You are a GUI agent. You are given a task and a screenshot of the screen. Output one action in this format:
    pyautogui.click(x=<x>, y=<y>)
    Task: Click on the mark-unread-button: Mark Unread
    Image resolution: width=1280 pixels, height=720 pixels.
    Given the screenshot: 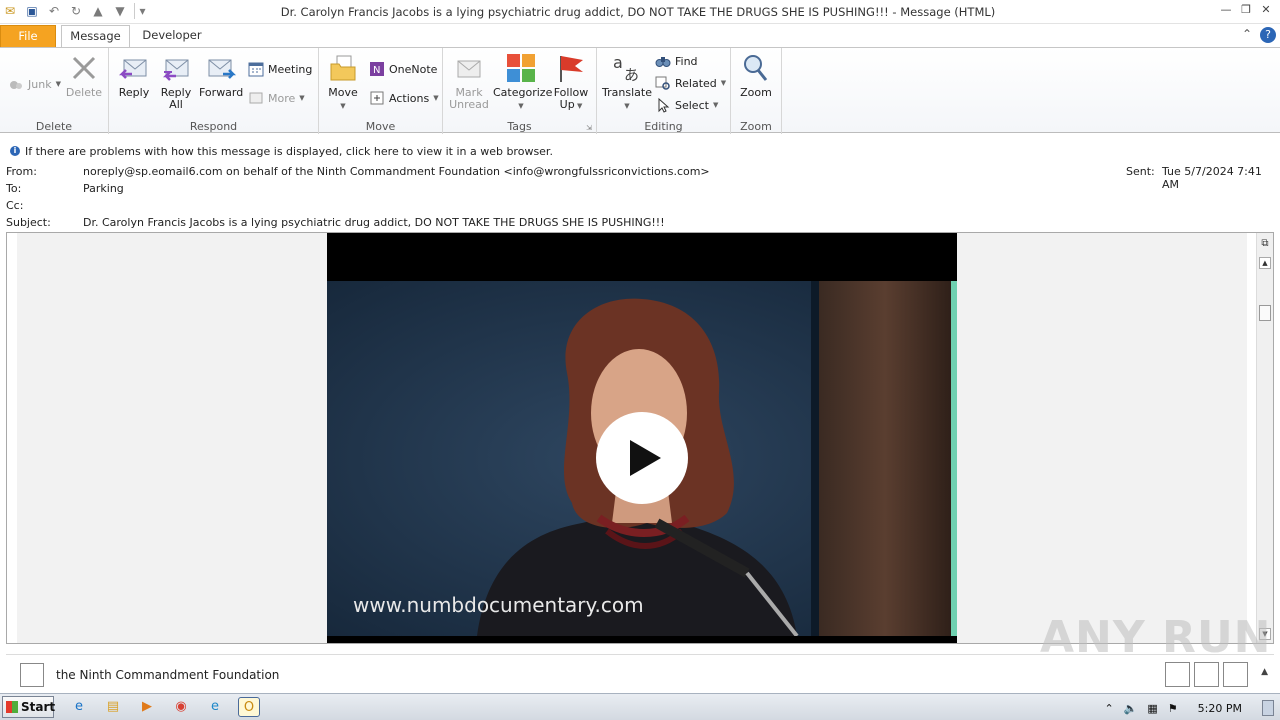 What is the action you would take?
    pyautogui.click(x=469, y=81)
    